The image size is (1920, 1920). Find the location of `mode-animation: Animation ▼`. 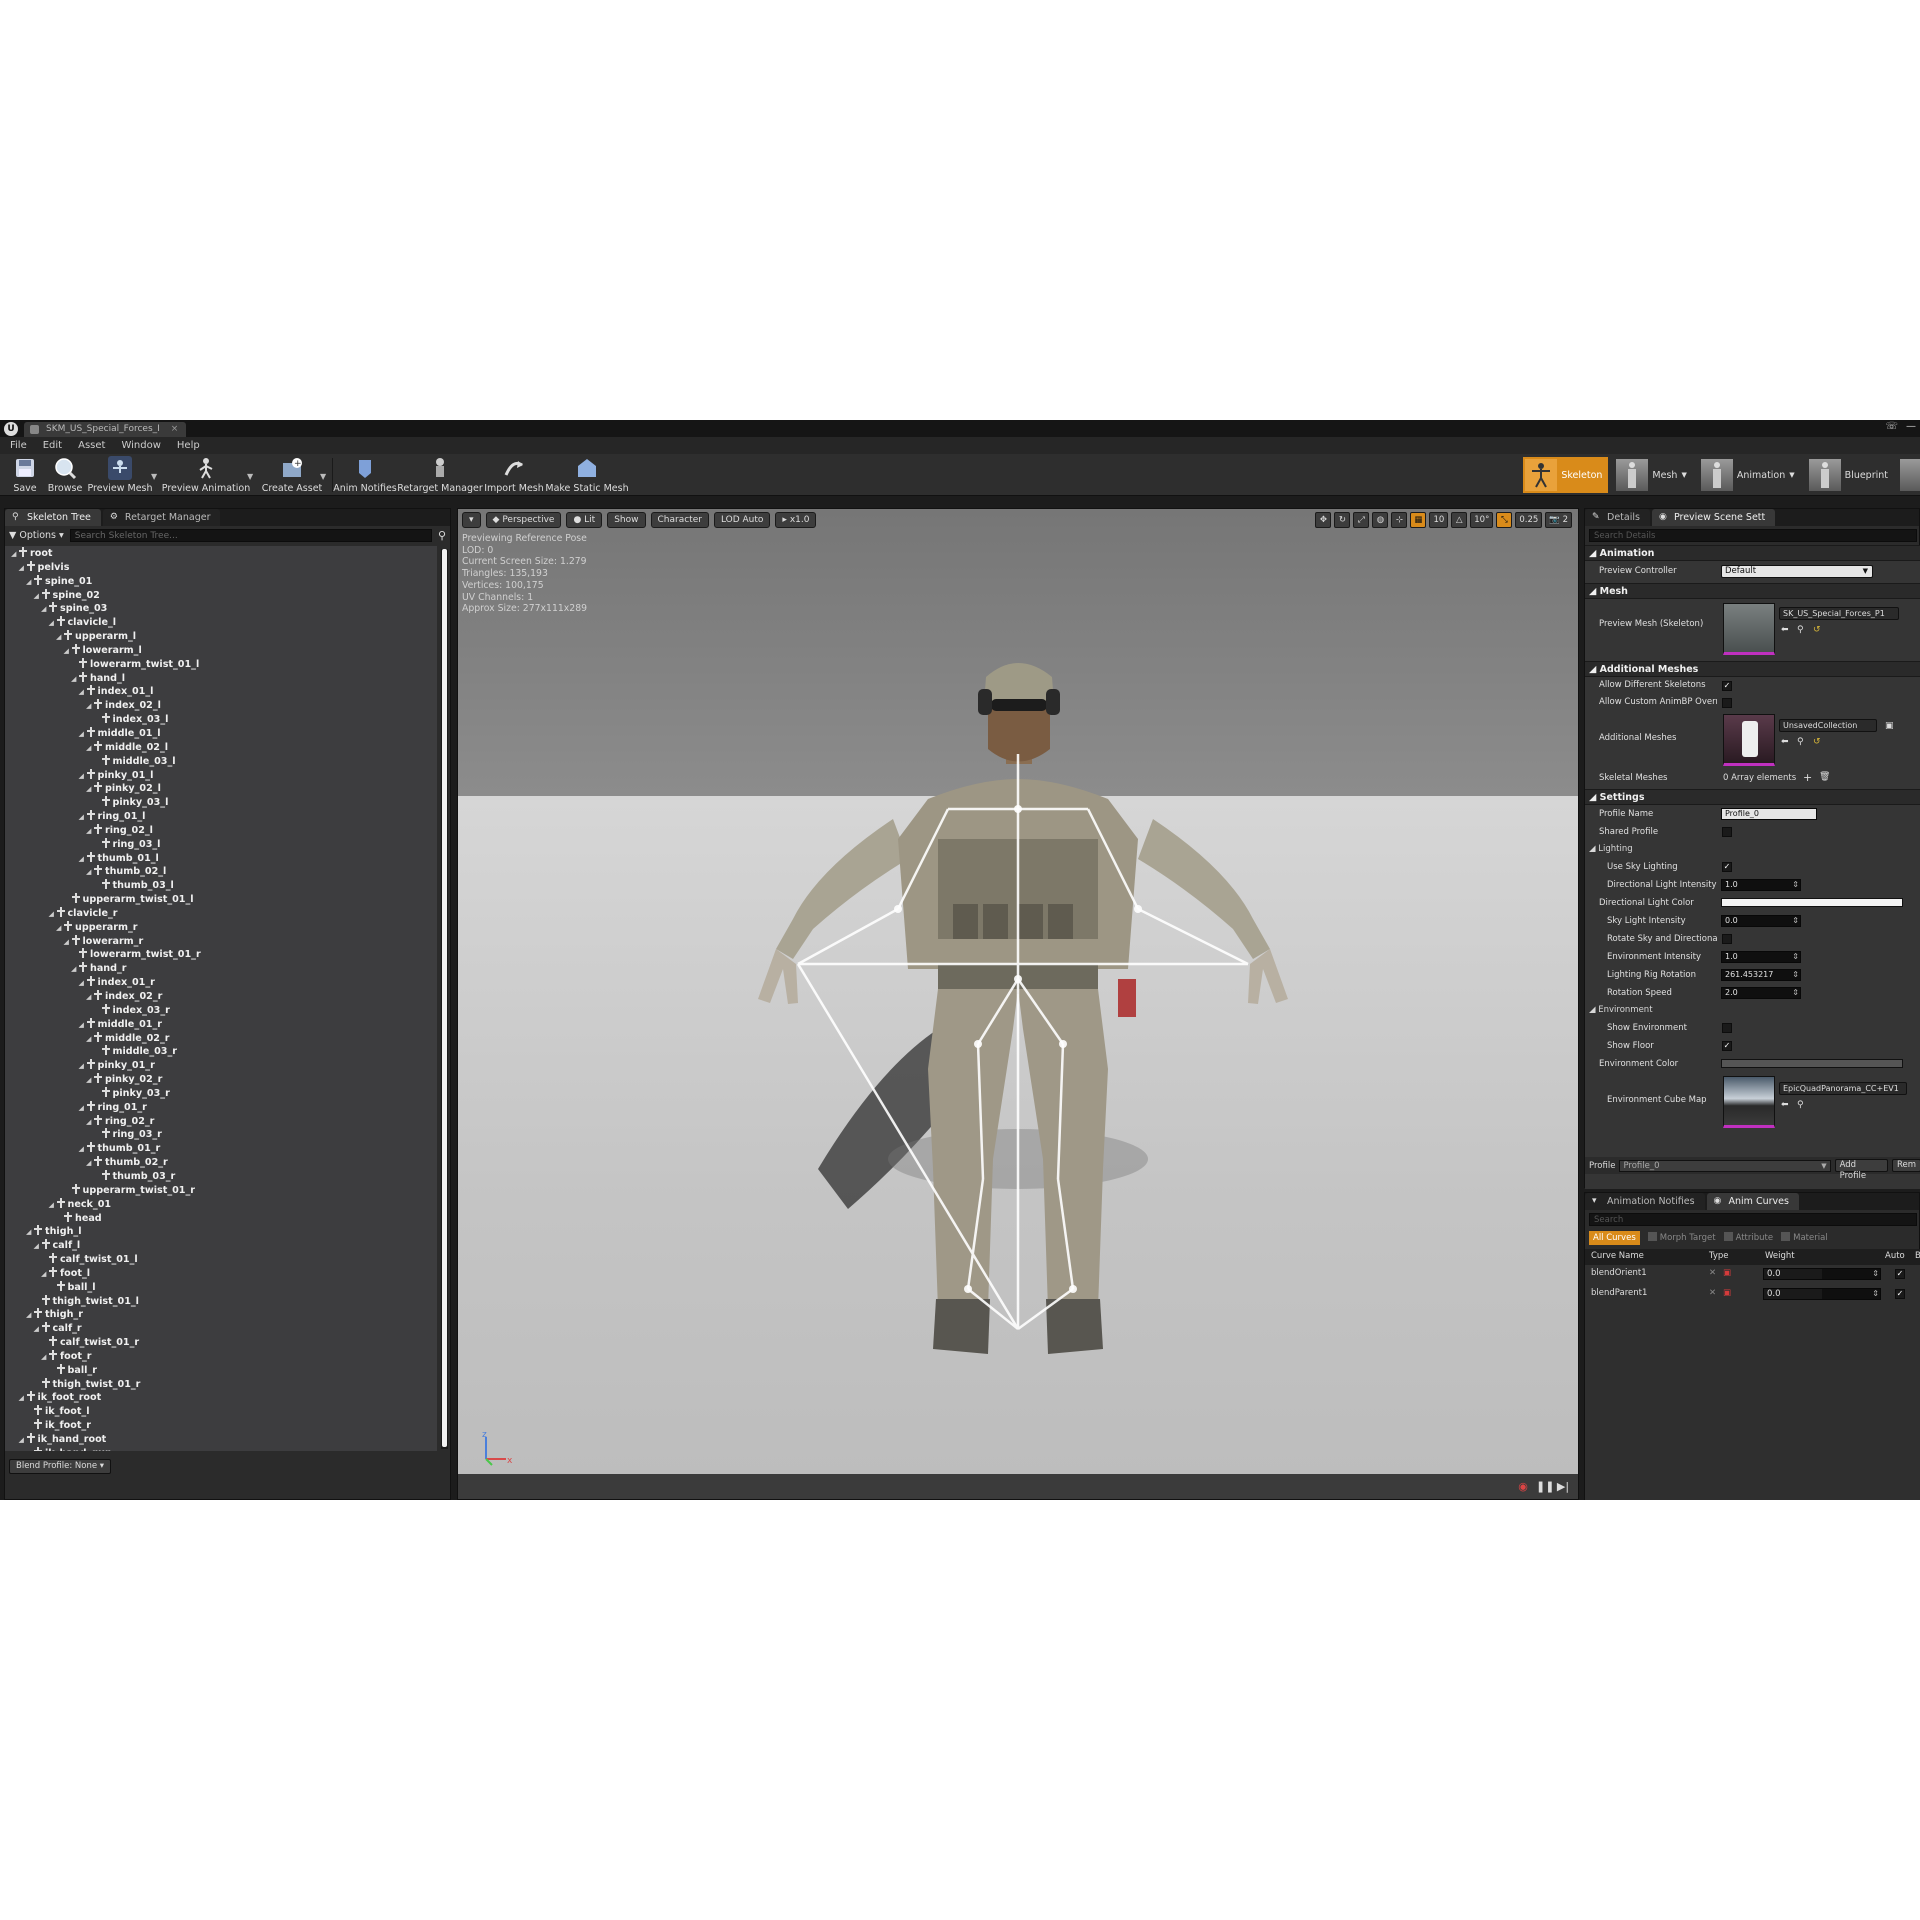

mode-animation: Animation ▼ is located at coordinates (1750, 475).